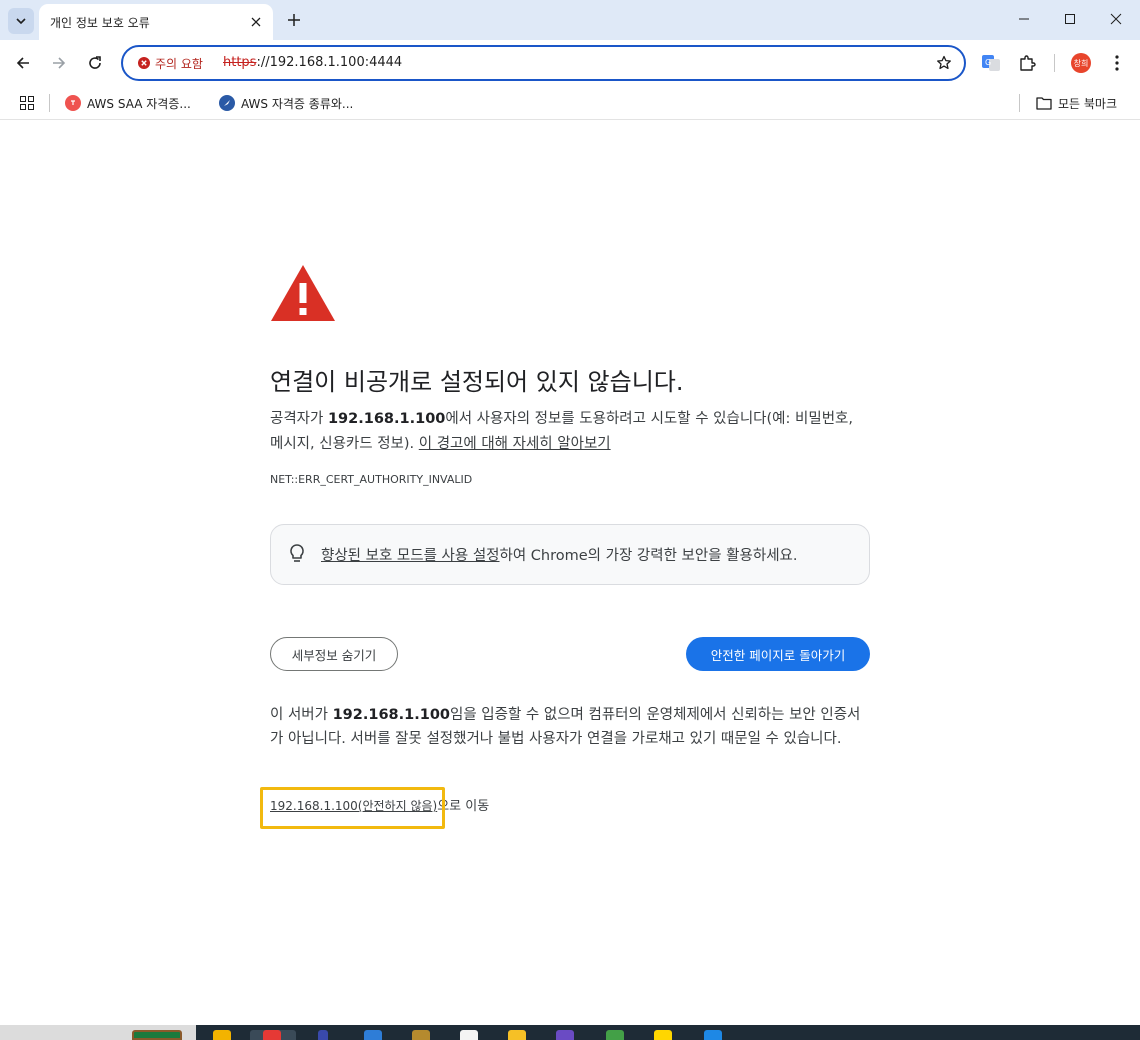  Describe the element at coordinates (778, 654) in the screenshot. I see `back-to-safety-button: 안전한 페이지로 돌아가기` at that location.